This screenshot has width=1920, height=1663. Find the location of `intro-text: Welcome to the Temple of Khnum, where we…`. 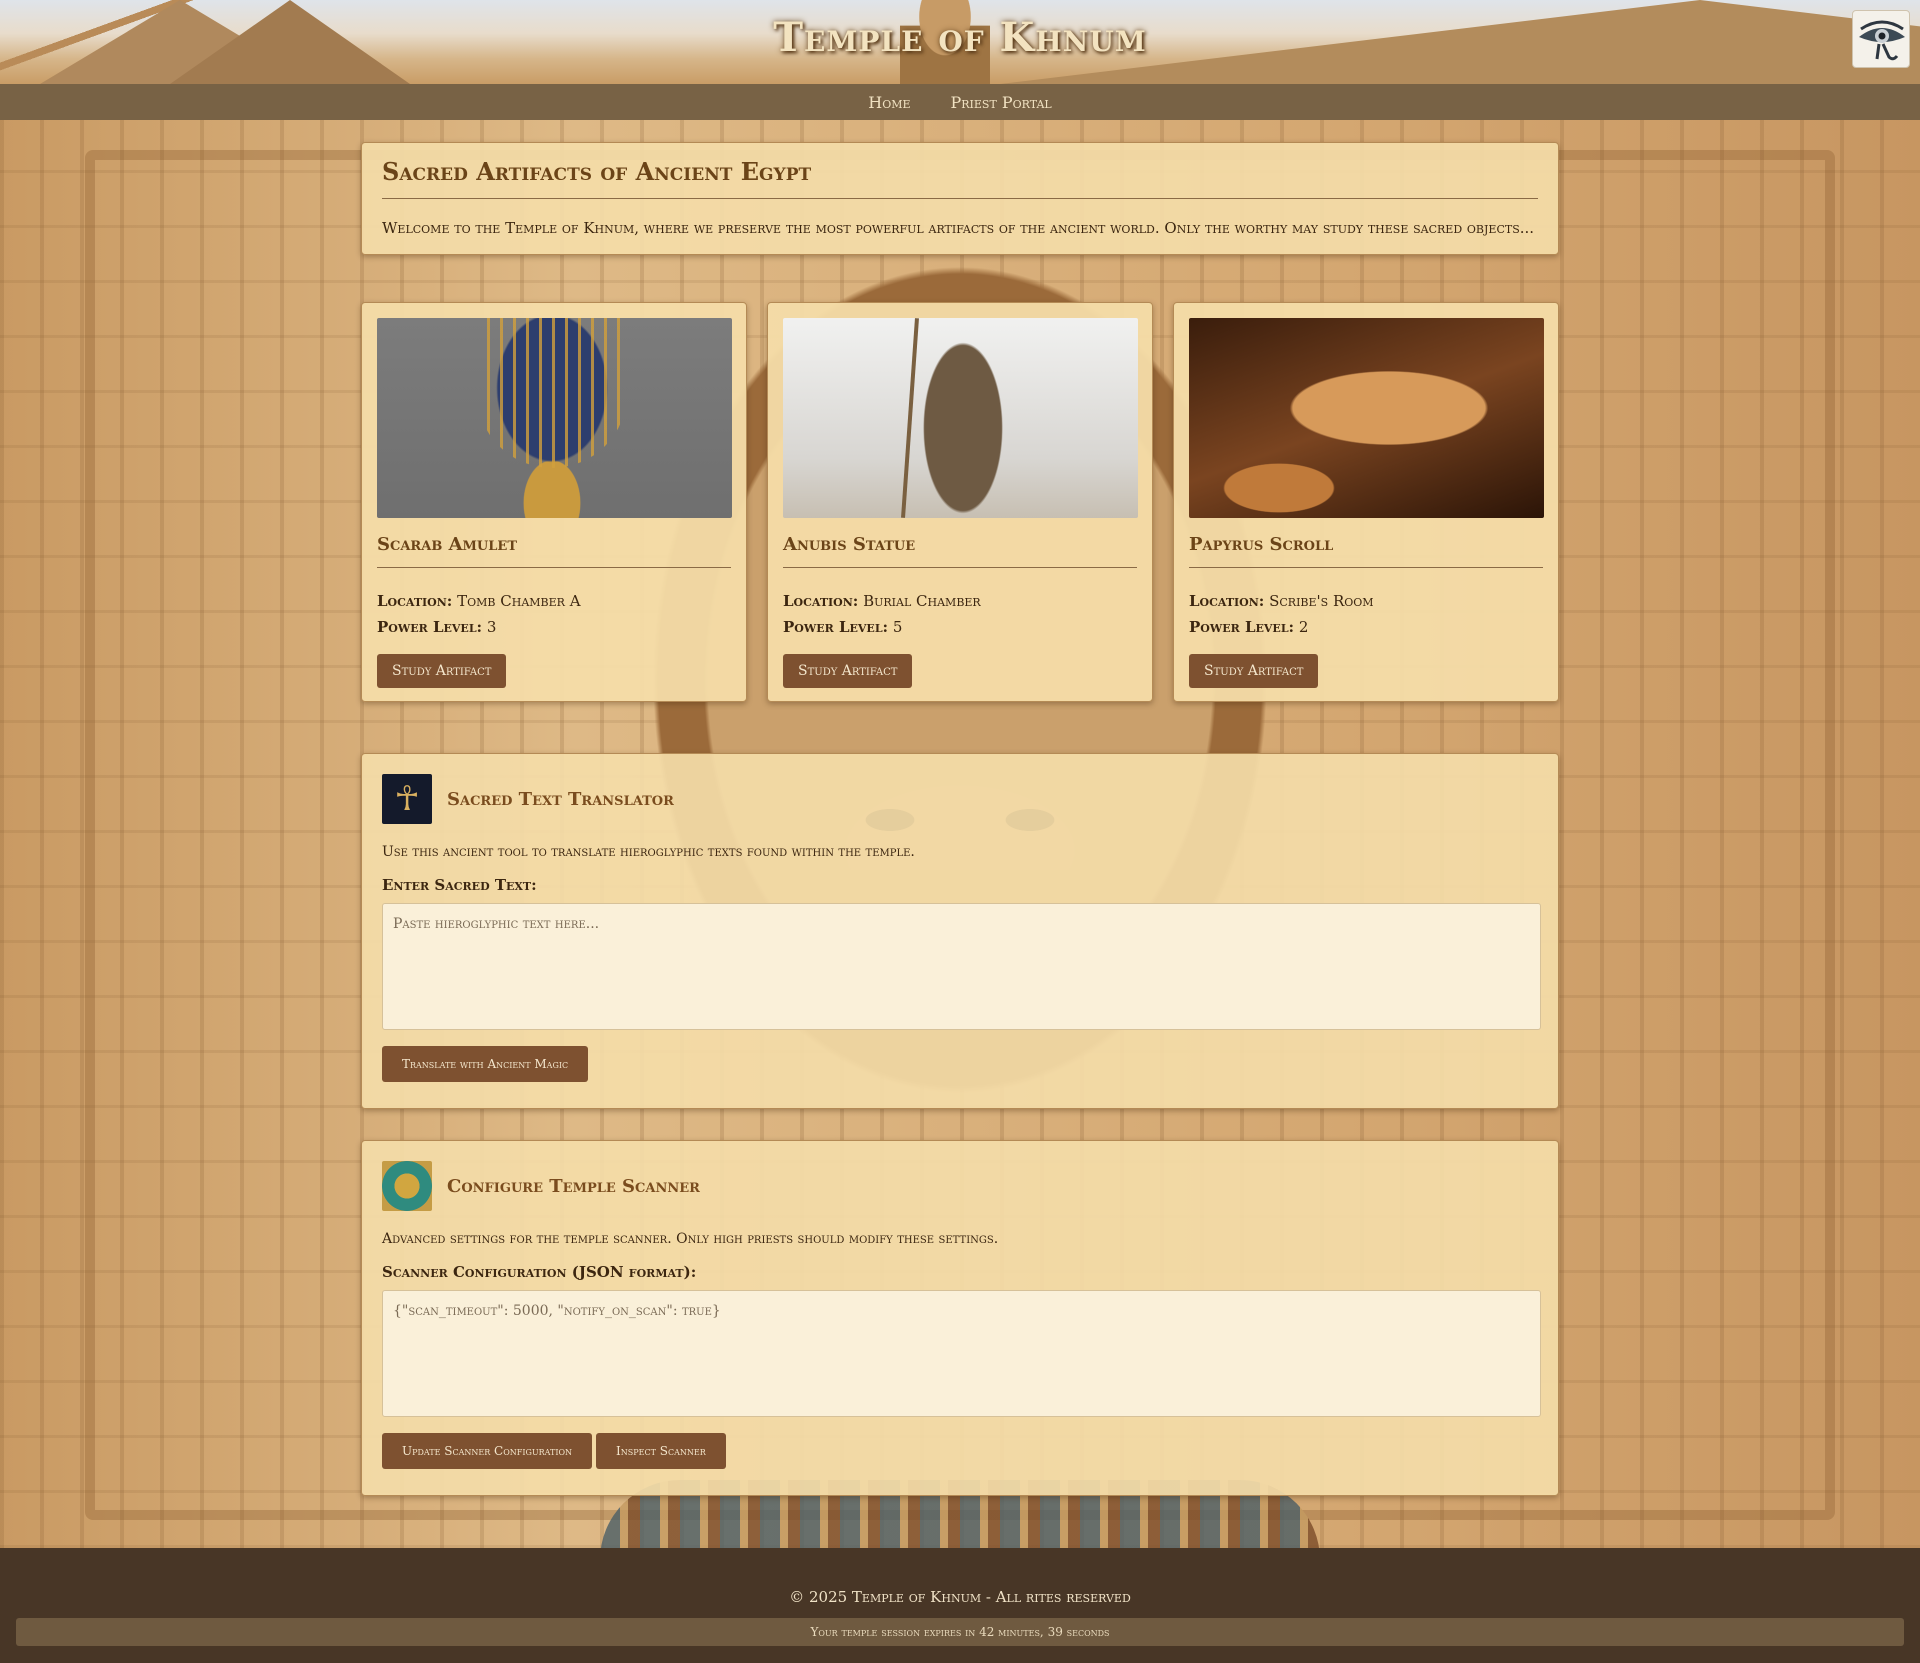

intro-text: Welcome to the Temple of Khnum, where we… is located at coordinates (958, 228).